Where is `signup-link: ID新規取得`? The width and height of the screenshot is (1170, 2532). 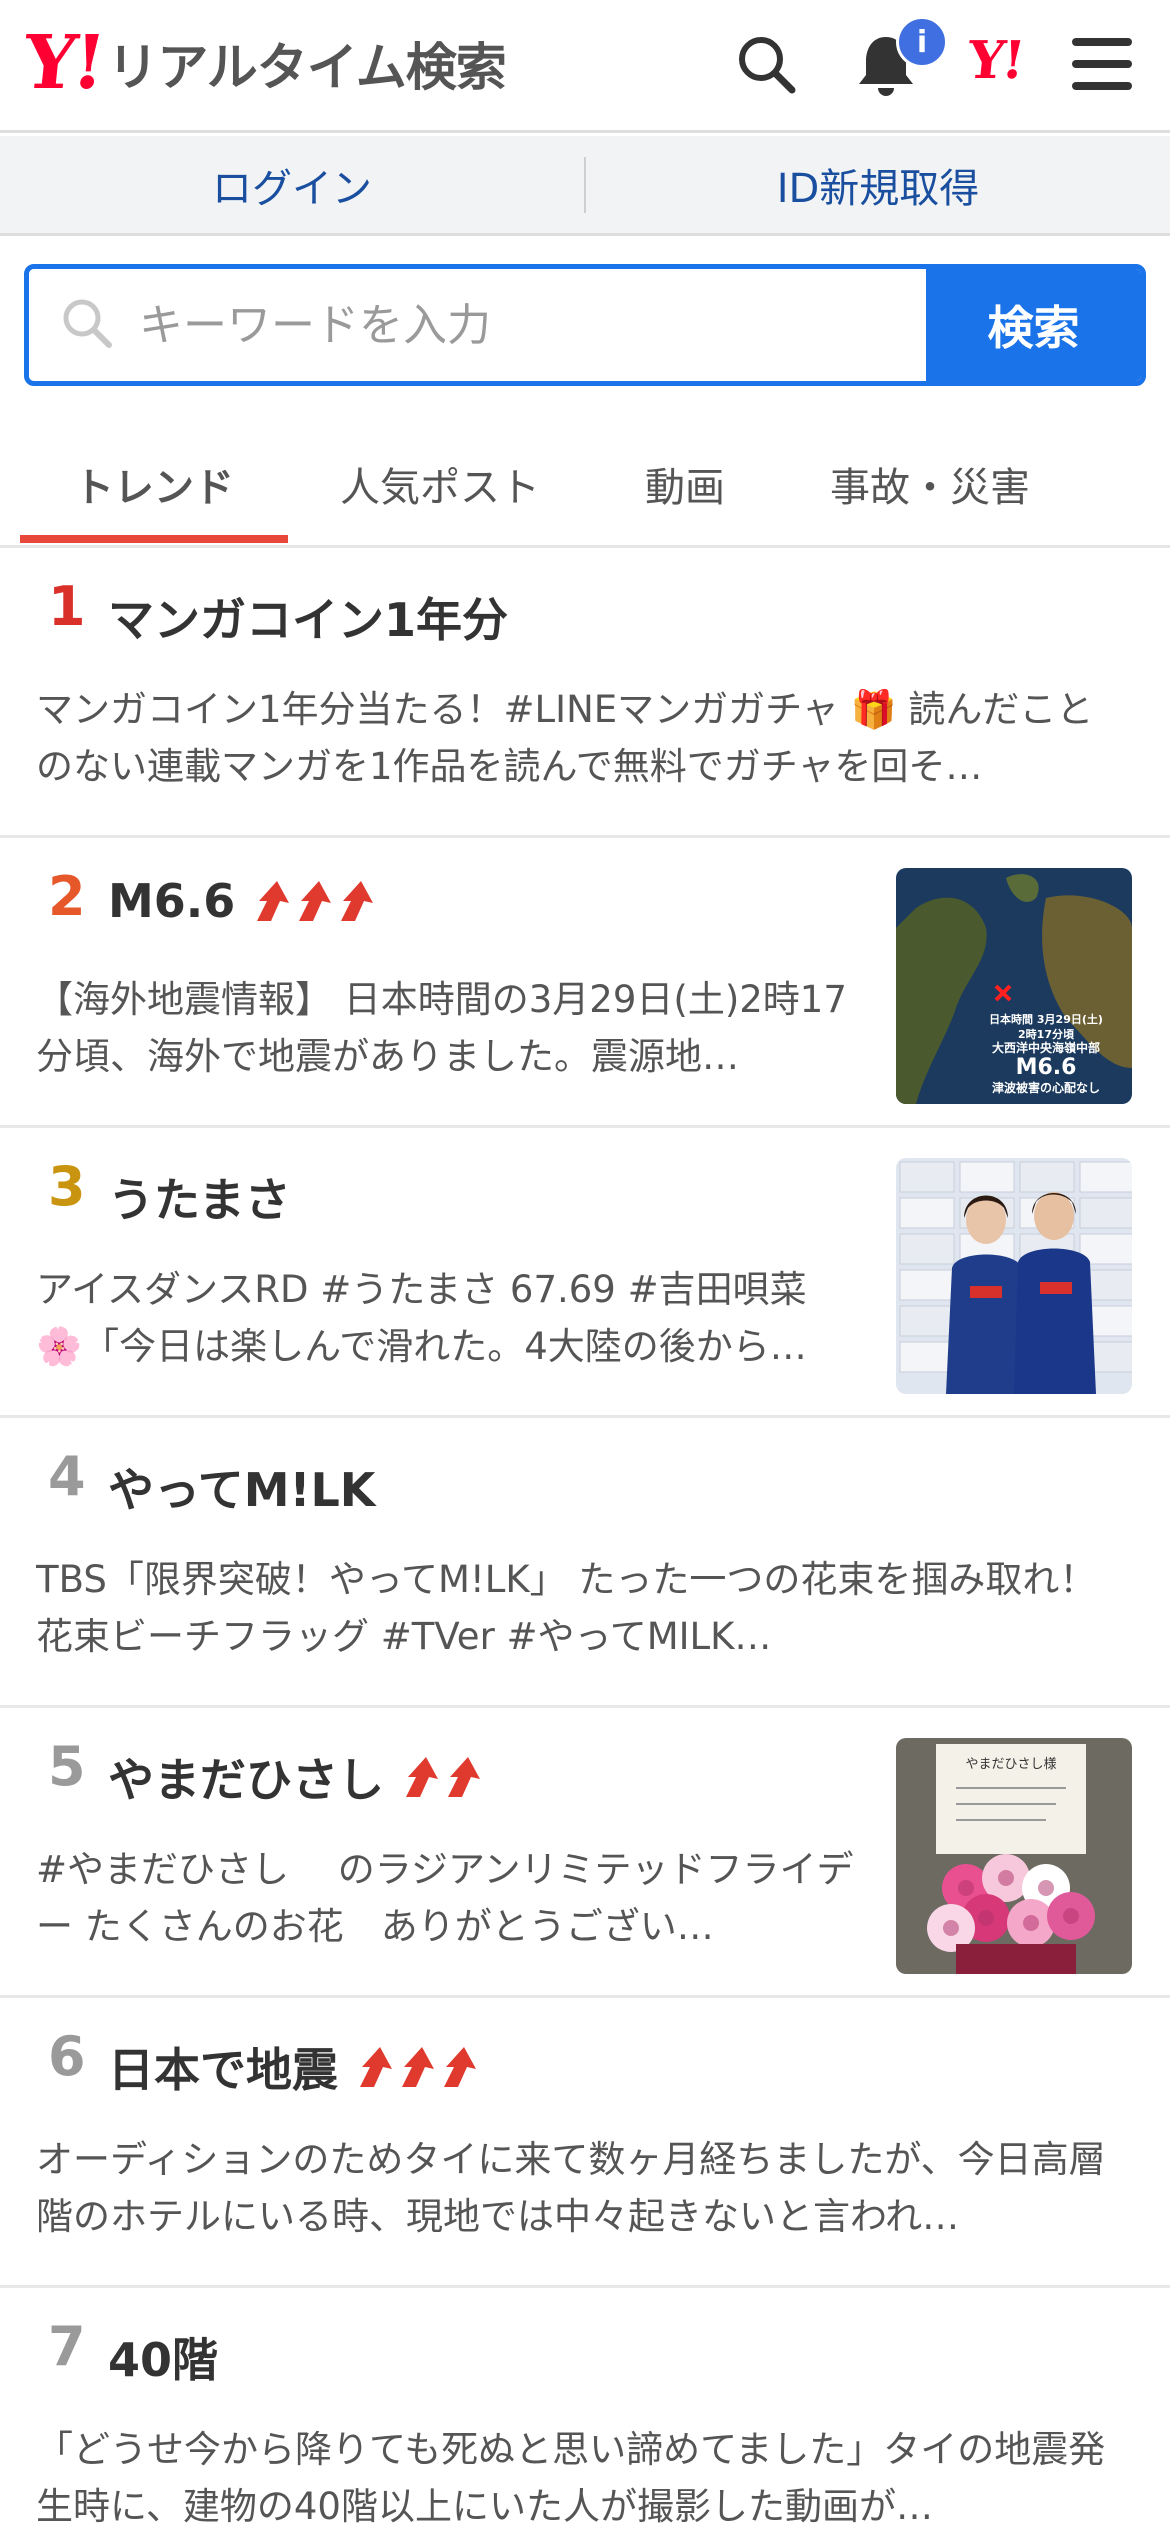 signup-link: ID新規取得 is located at coordinates (878, 185).